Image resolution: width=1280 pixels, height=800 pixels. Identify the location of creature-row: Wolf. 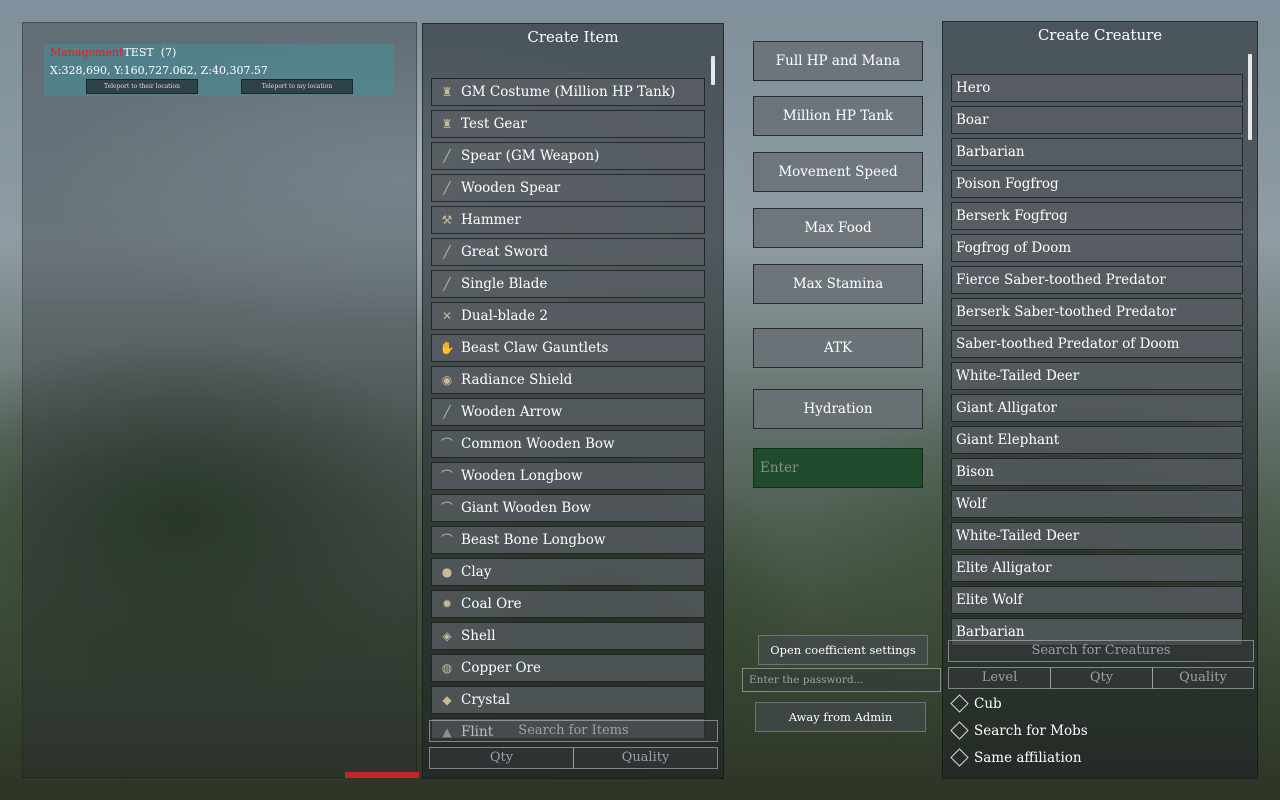
(1097, 504).